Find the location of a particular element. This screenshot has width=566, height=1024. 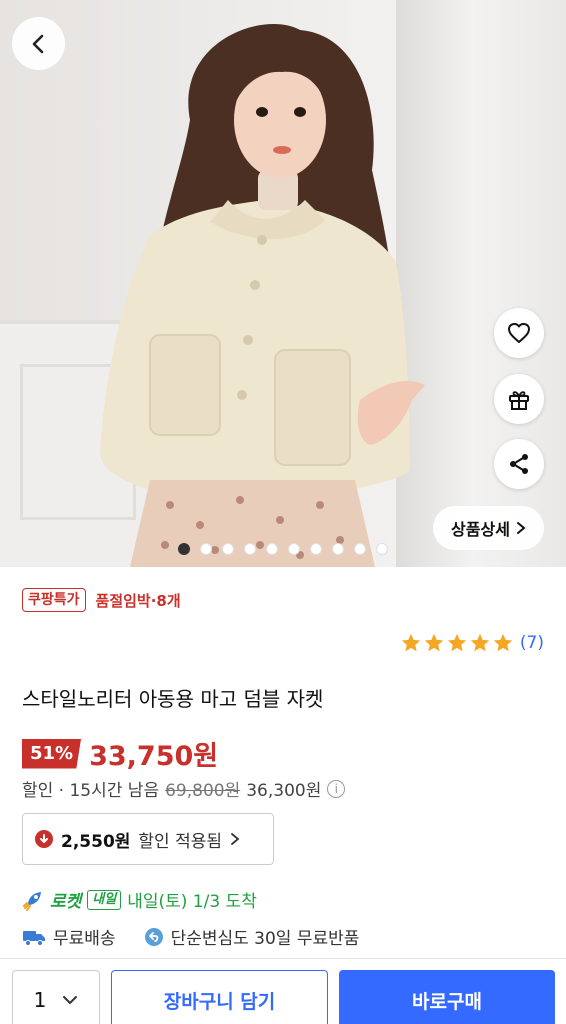

rocket-delivery-row: 로켓 내일 내일(토) 1/3 도착 is located at coordinates (139, 899).